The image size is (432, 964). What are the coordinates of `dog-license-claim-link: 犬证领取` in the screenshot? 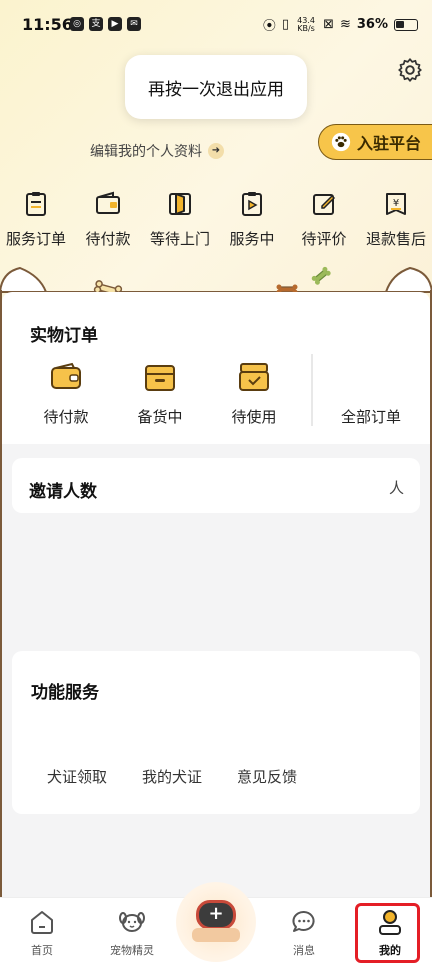 It's located at (77, 776).